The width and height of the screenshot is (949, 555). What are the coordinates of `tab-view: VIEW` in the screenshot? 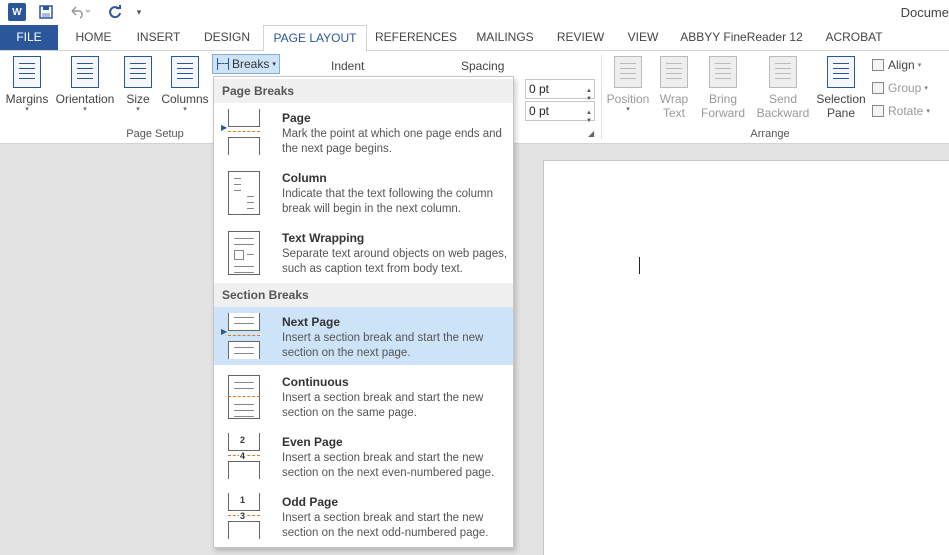 It's located at (643, 37).